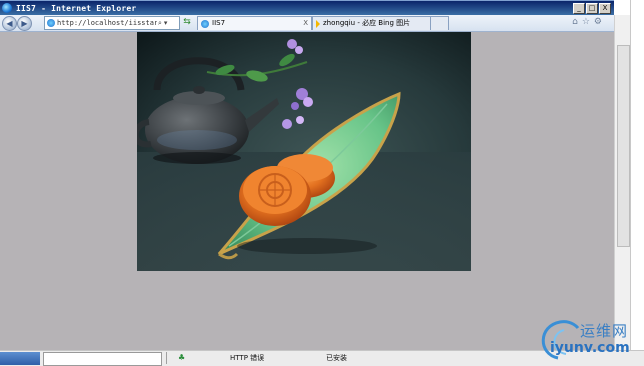 The width and height of the screenshot is (644, 366). What do you see at coordinates (247, 358) in the screenshot?
I see `feature-name: HTTP 错误` at bounding box center [247, 358].